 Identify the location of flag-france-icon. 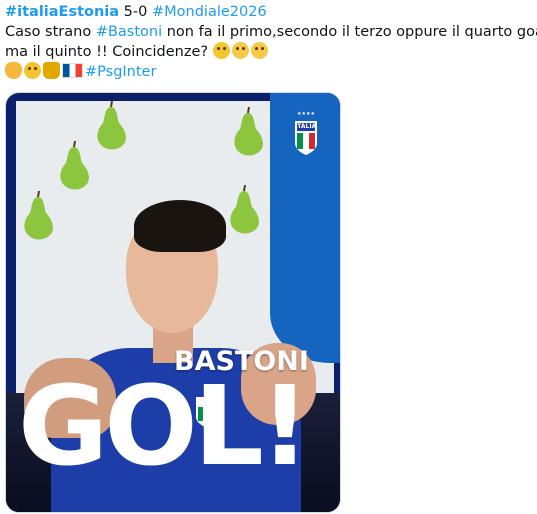
(72, 70).